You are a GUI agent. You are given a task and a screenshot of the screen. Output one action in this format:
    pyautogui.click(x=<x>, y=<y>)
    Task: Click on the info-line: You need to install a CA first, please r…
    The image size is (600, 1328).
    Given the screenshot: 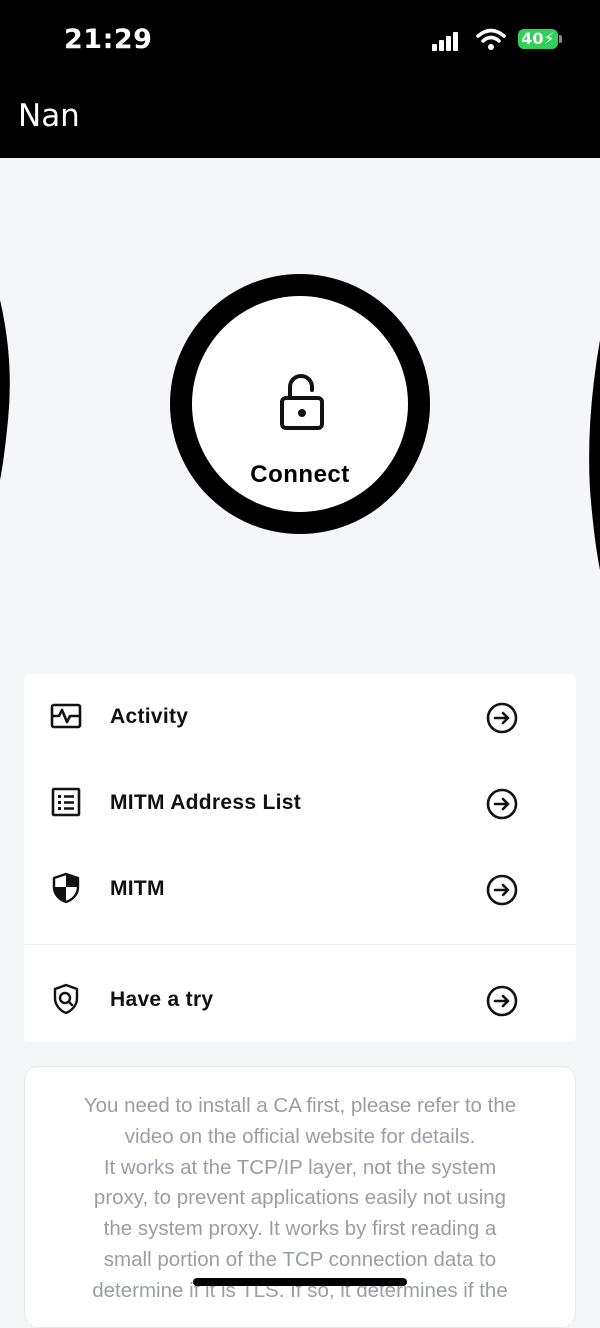 What is the action you would take?
    pyautogui.click(x=300, y=1105)
    